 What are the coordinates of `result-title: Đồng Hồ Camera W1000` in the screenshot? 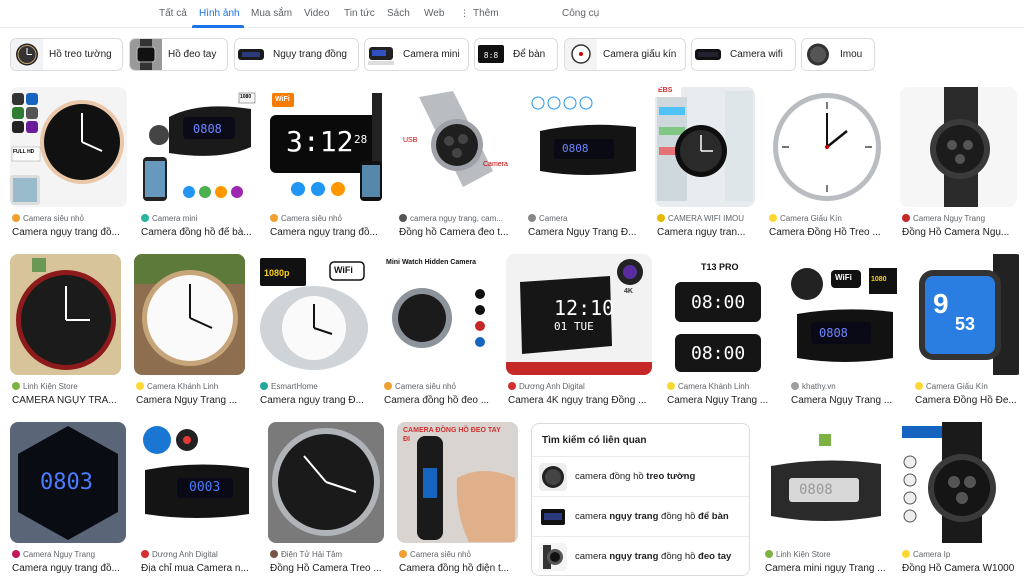 It's located at (960, 568).